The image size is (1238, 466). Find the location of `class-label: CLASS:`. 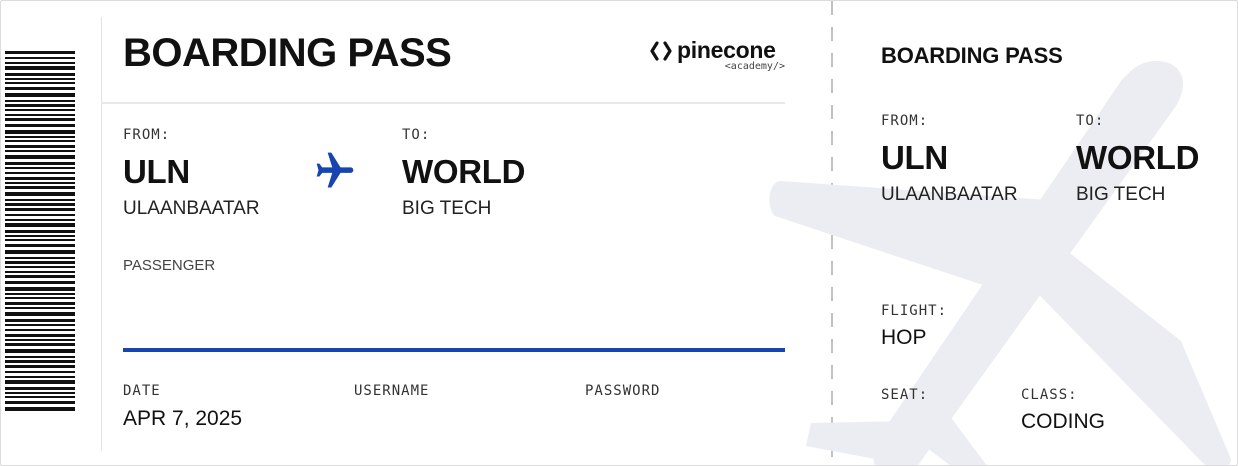

class-label: CLASS: is located at coordinates (1049, 395).